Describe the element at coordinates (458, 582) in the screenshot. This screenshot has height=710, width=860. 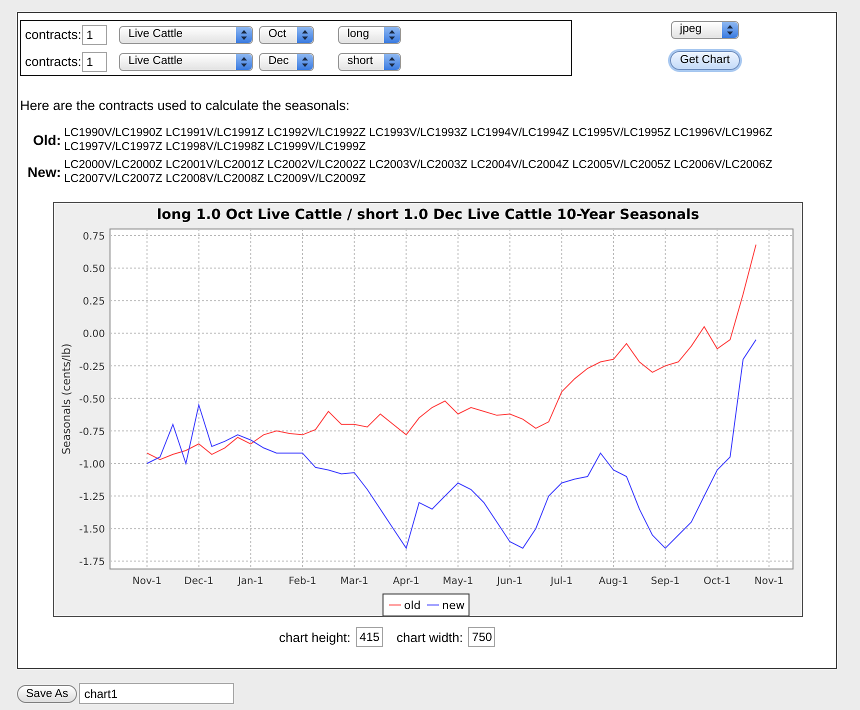
I see `x-tick-label: May-1` at that location.